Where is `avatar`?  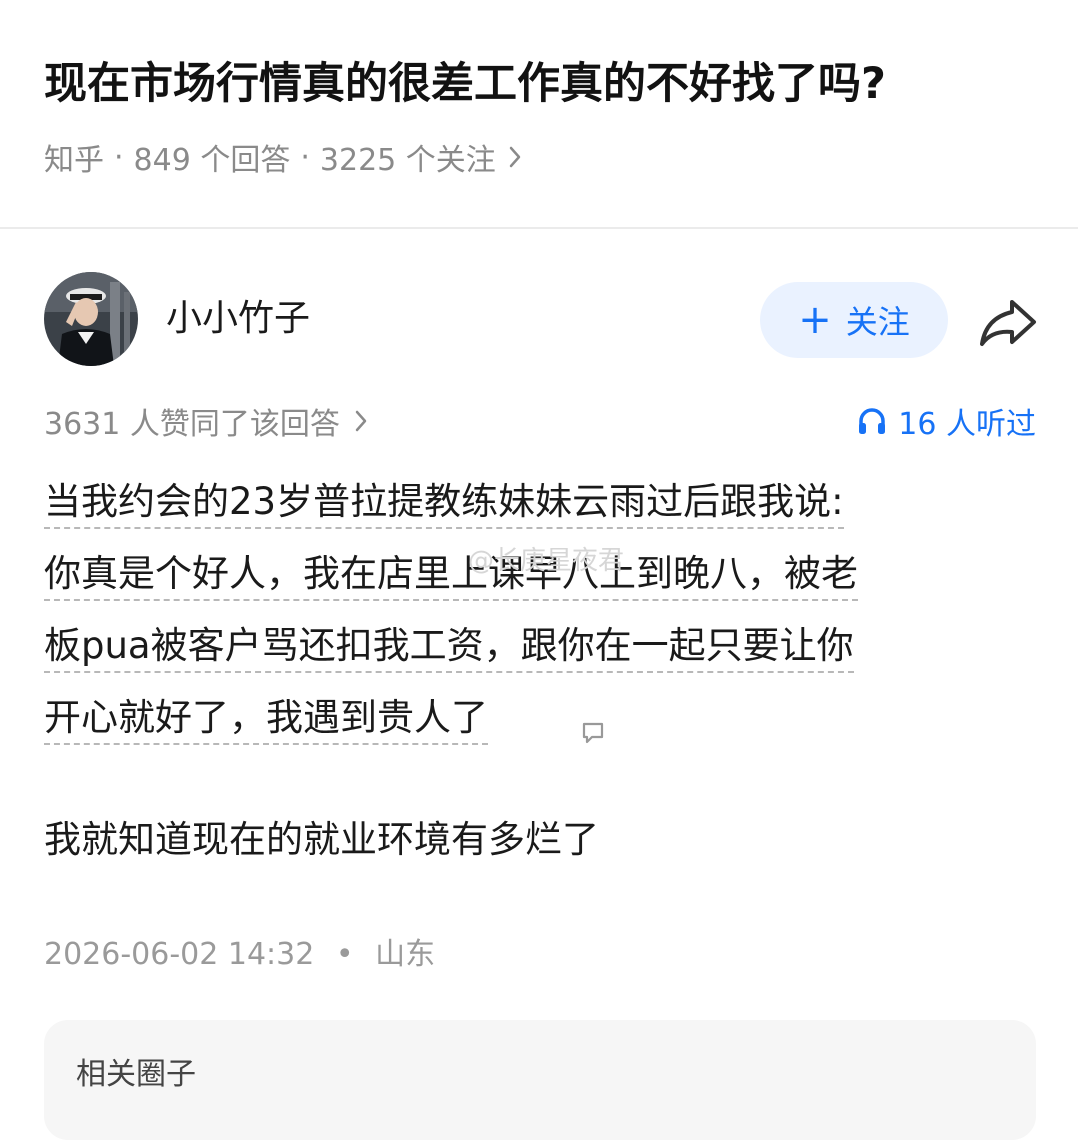
avatar is located at coordinates (91, 319).